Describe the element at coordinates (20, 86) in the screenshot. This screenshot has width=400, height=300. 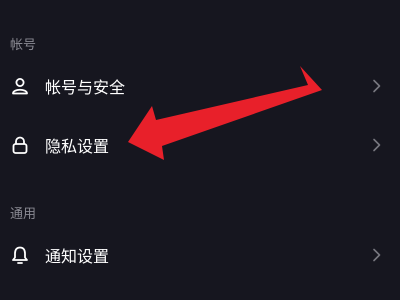
I see `person-icon` at that location.